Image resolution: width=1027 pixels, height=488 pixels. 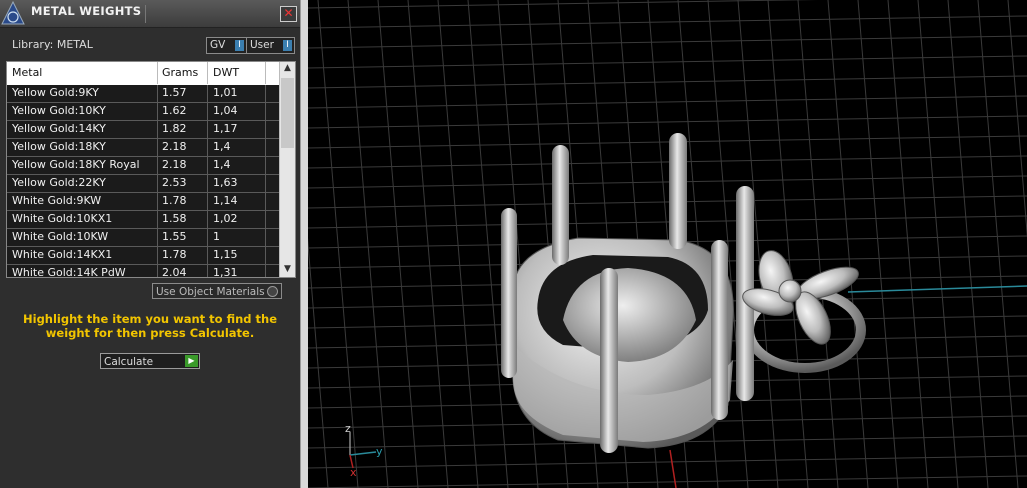 I want to click on cell-grams: 2.53, so click(x=174, y=182).